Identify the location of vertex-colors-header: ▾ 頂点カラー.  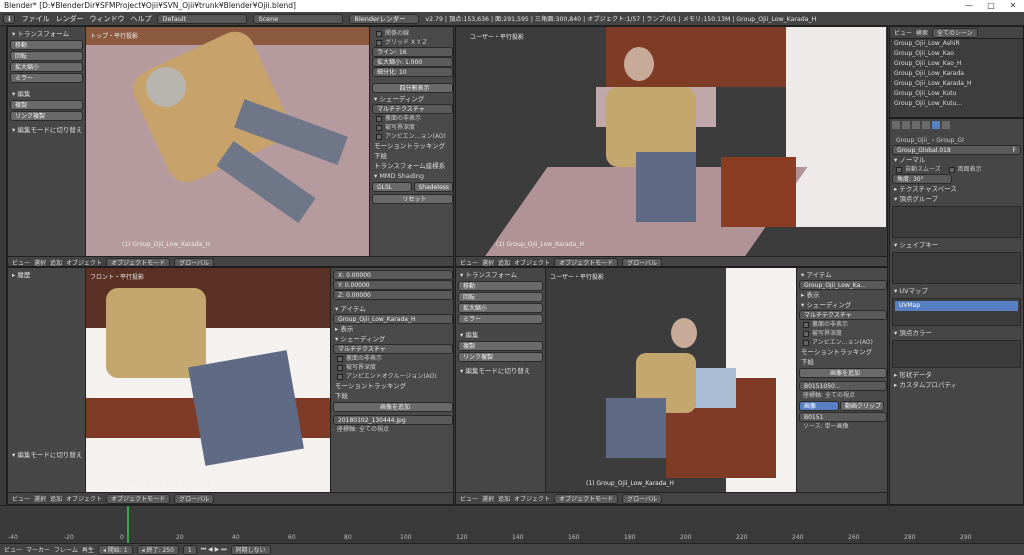
(956, 333).